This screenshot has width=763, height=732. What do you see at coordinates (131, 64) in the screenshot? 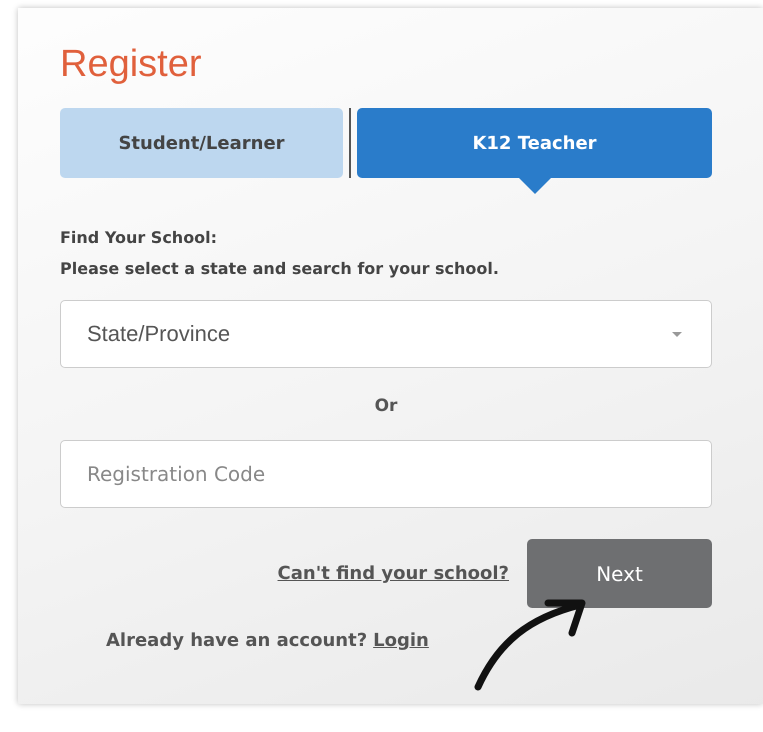
I see `page-title: Register` at bounding box center [131, 64].